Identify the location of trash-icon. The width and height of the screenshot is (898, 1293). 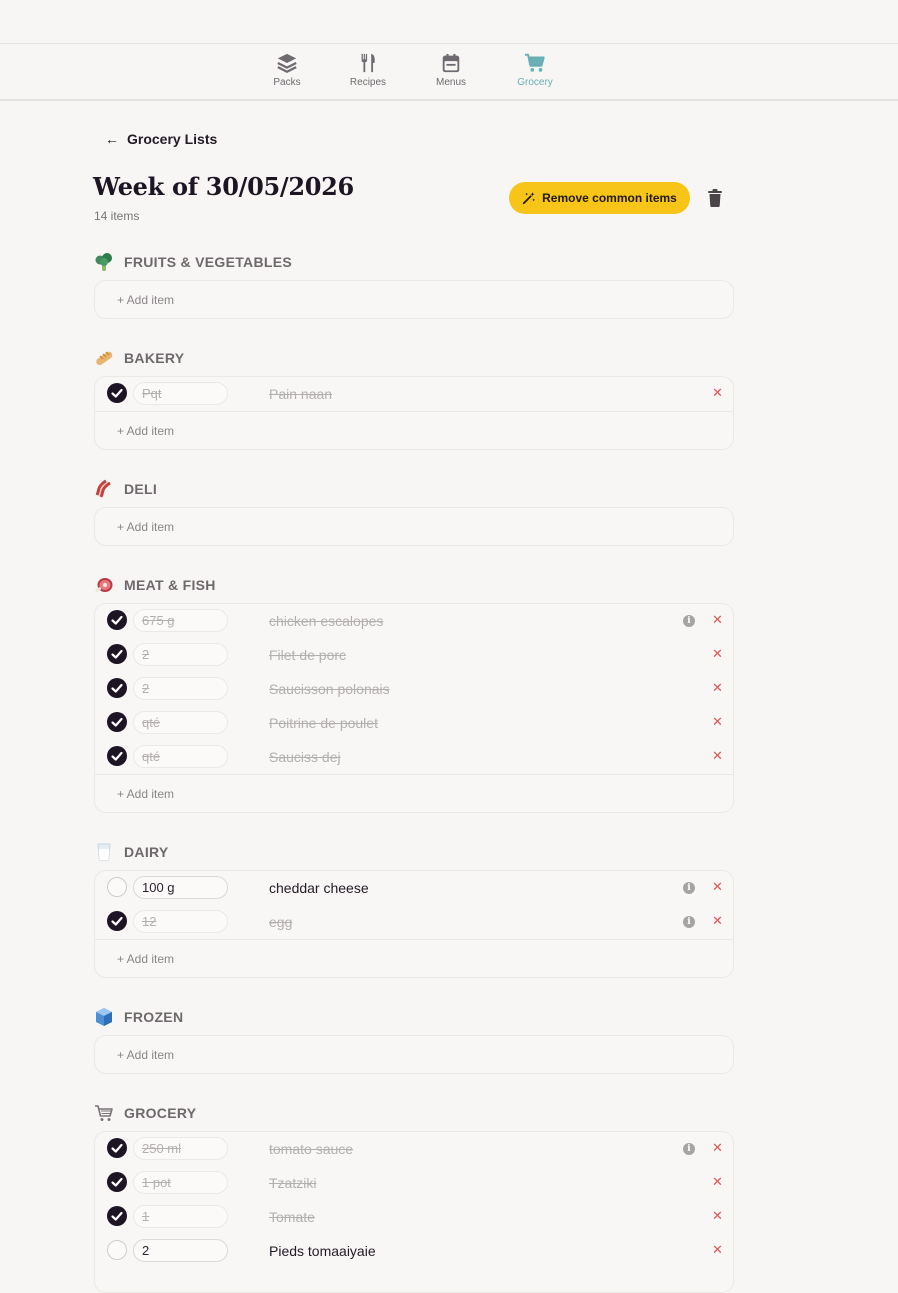
(715, 198).